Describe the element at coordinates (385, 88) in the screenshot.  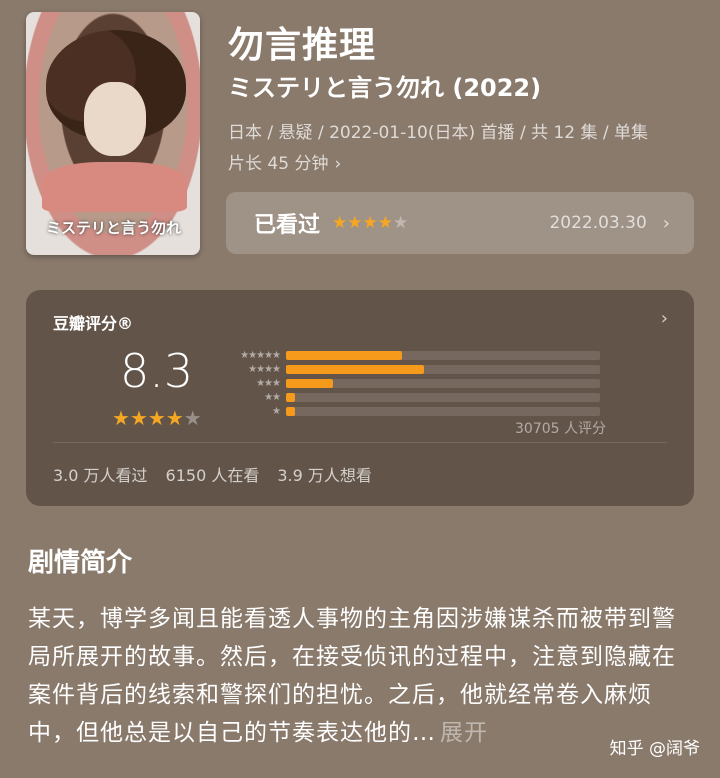
I see `original-title: ミステリと言う勿れ (2022)` at that location.